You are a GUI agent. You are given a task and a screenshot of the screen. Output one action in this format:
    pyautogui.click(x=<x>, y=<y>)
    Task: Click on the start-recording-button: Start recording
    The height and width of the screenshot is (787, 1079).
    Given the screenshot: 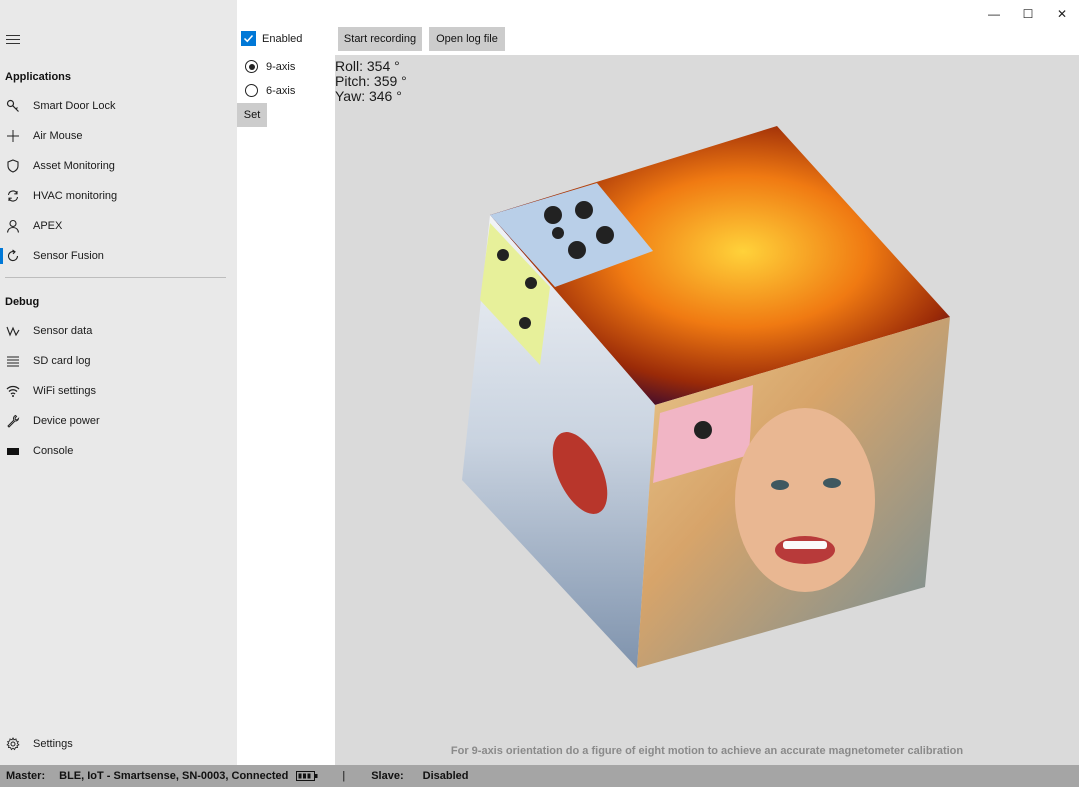 What is the action you would take?
    pyautogui.click(x=380, y=39)
    